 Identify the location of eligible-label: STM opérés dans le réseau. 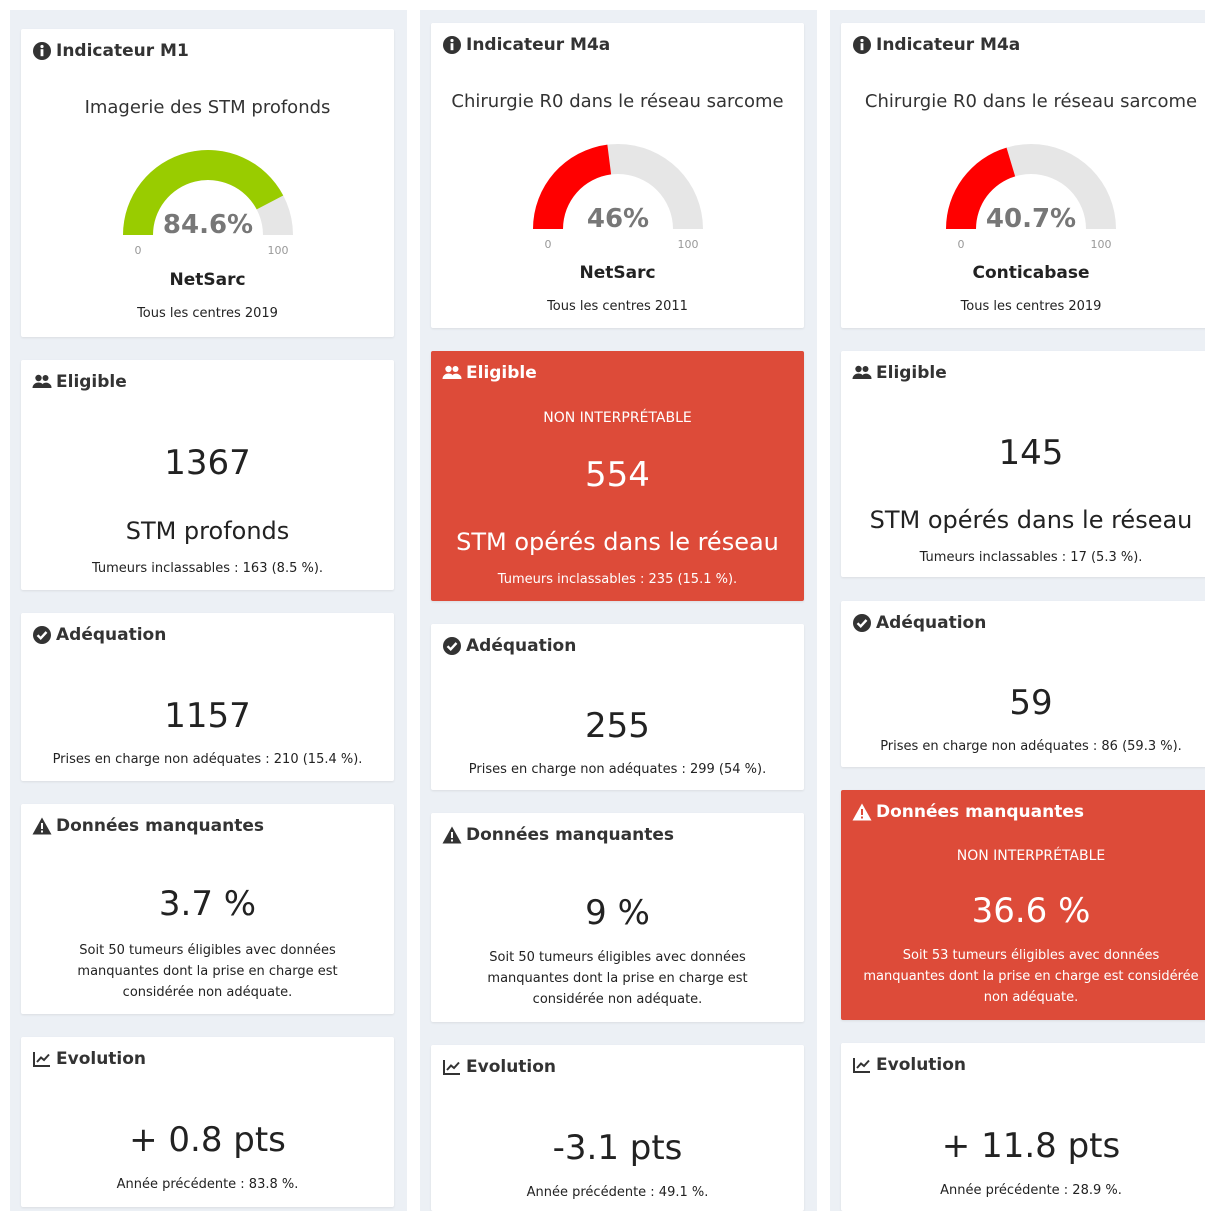
(617, 542).